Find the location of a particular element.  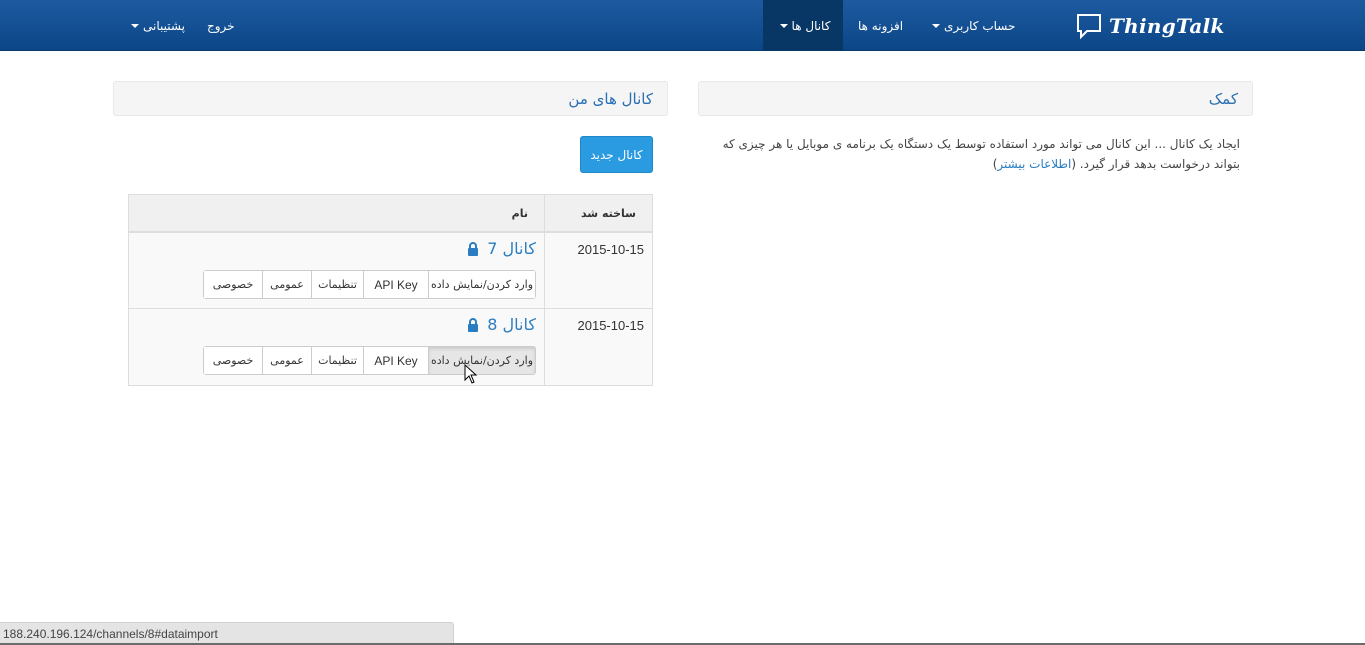

nav-account-label: حساب کاربری is located at coordinates (980, 25).